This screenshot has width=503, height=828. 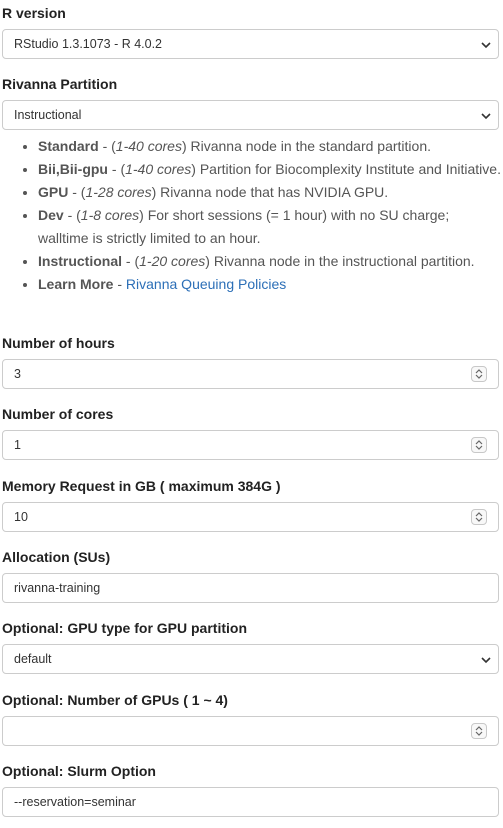 I want to click on slurm-value: --reservation=seminar, so click(x=75, y=802).